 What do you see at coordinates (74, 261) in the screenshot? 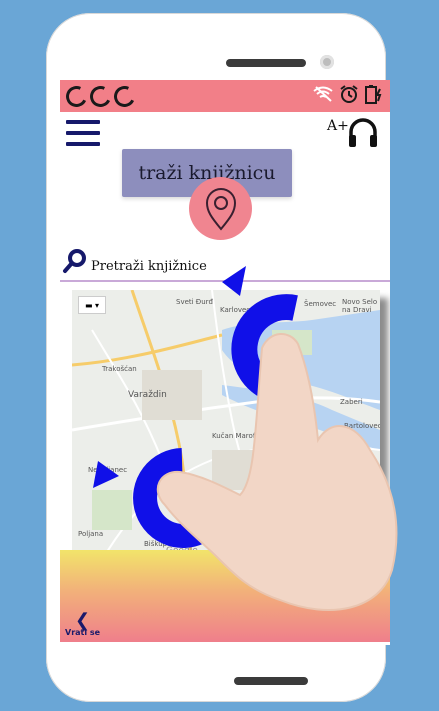
I see `search-icon` at bounding box center [74, 261].